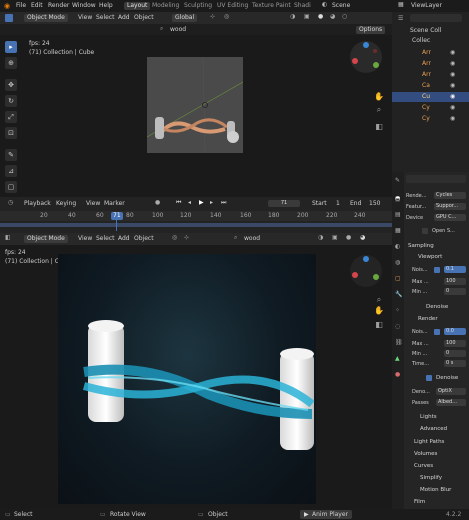  I want to click on overlay-icon: ◑, so click(320, 238).